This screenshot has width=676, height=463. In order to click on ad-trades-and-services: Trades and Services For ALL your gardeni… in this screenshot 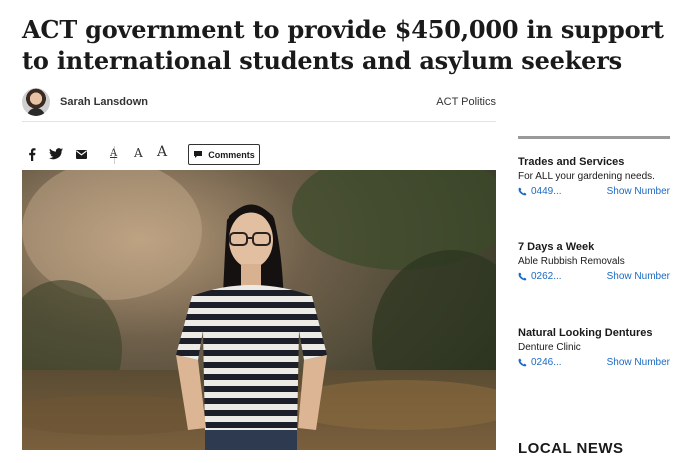, I will do `click(594, 178)`.